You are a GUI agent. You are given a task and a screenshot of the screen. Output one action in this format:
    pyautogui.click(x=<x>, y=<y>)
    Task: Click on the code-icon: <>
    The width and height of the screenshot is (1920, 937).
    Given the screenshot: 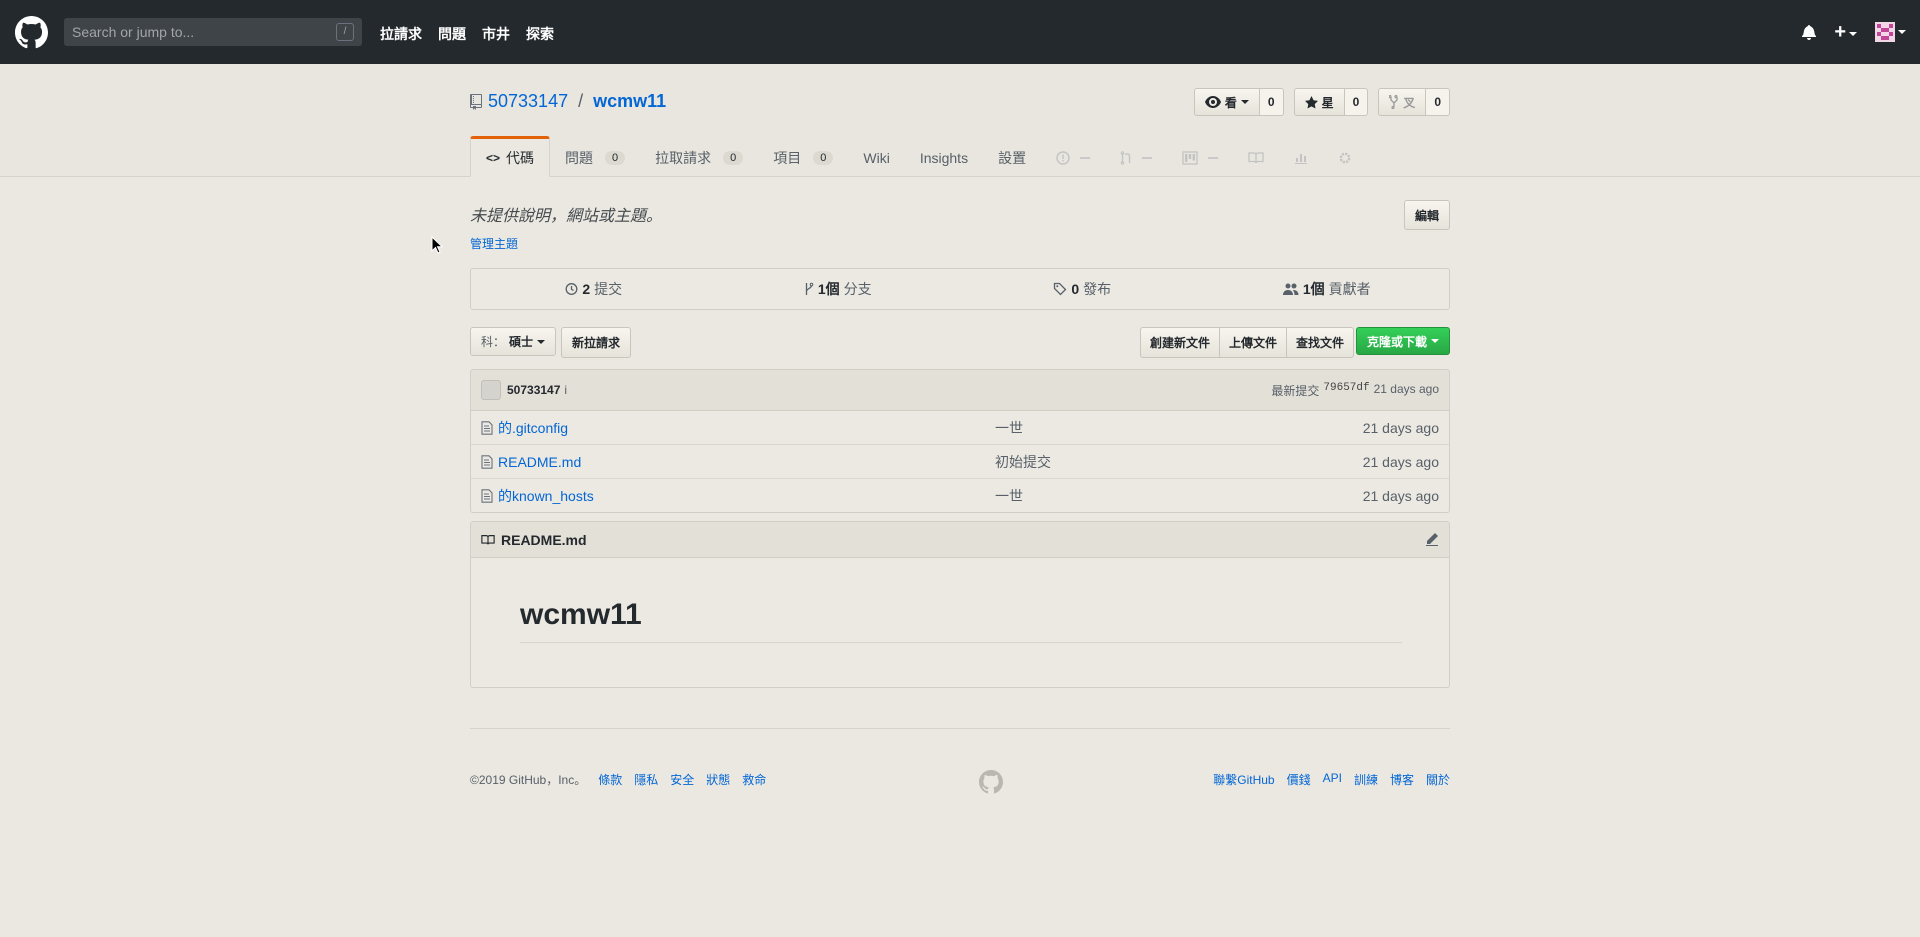 What is the action you would take?
    pyautogui.click(x=493, y=157)
    